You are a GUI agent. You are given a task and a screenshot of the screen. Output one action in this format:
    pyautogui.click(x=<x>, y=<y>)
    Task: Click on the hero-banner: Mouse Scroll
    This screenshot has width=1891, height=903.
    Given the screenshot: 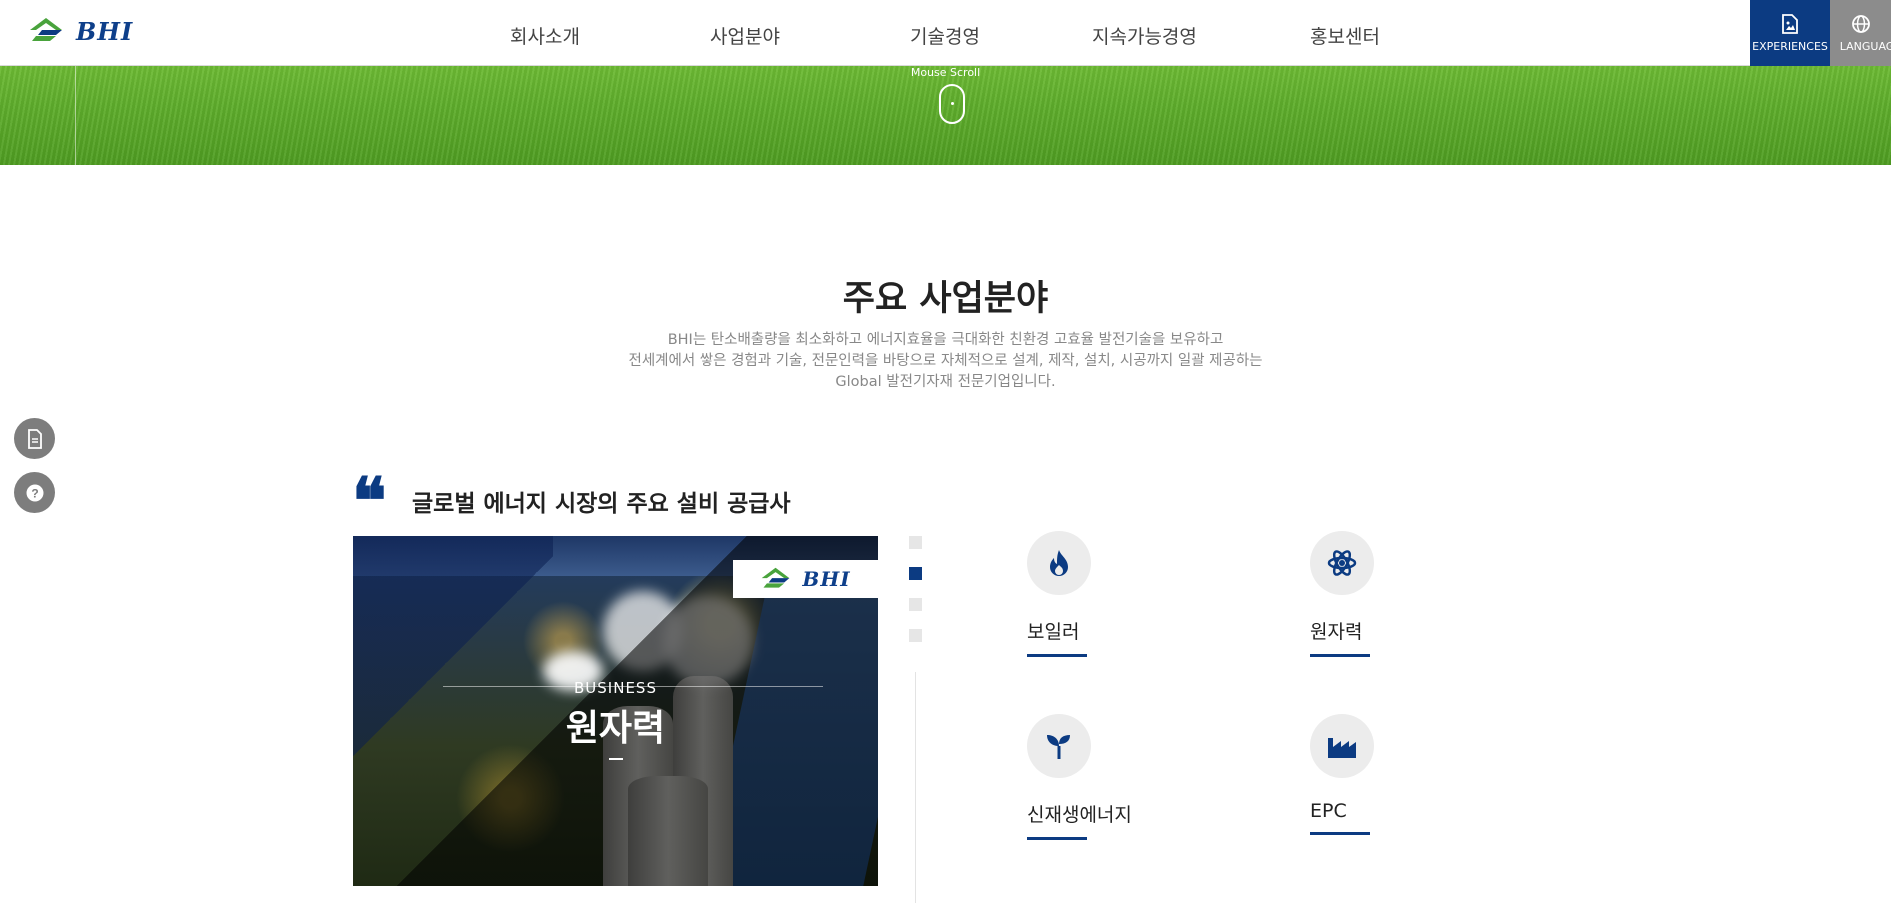 What is the action you would take?
    pyautogui.click(x=945, y=115)
    